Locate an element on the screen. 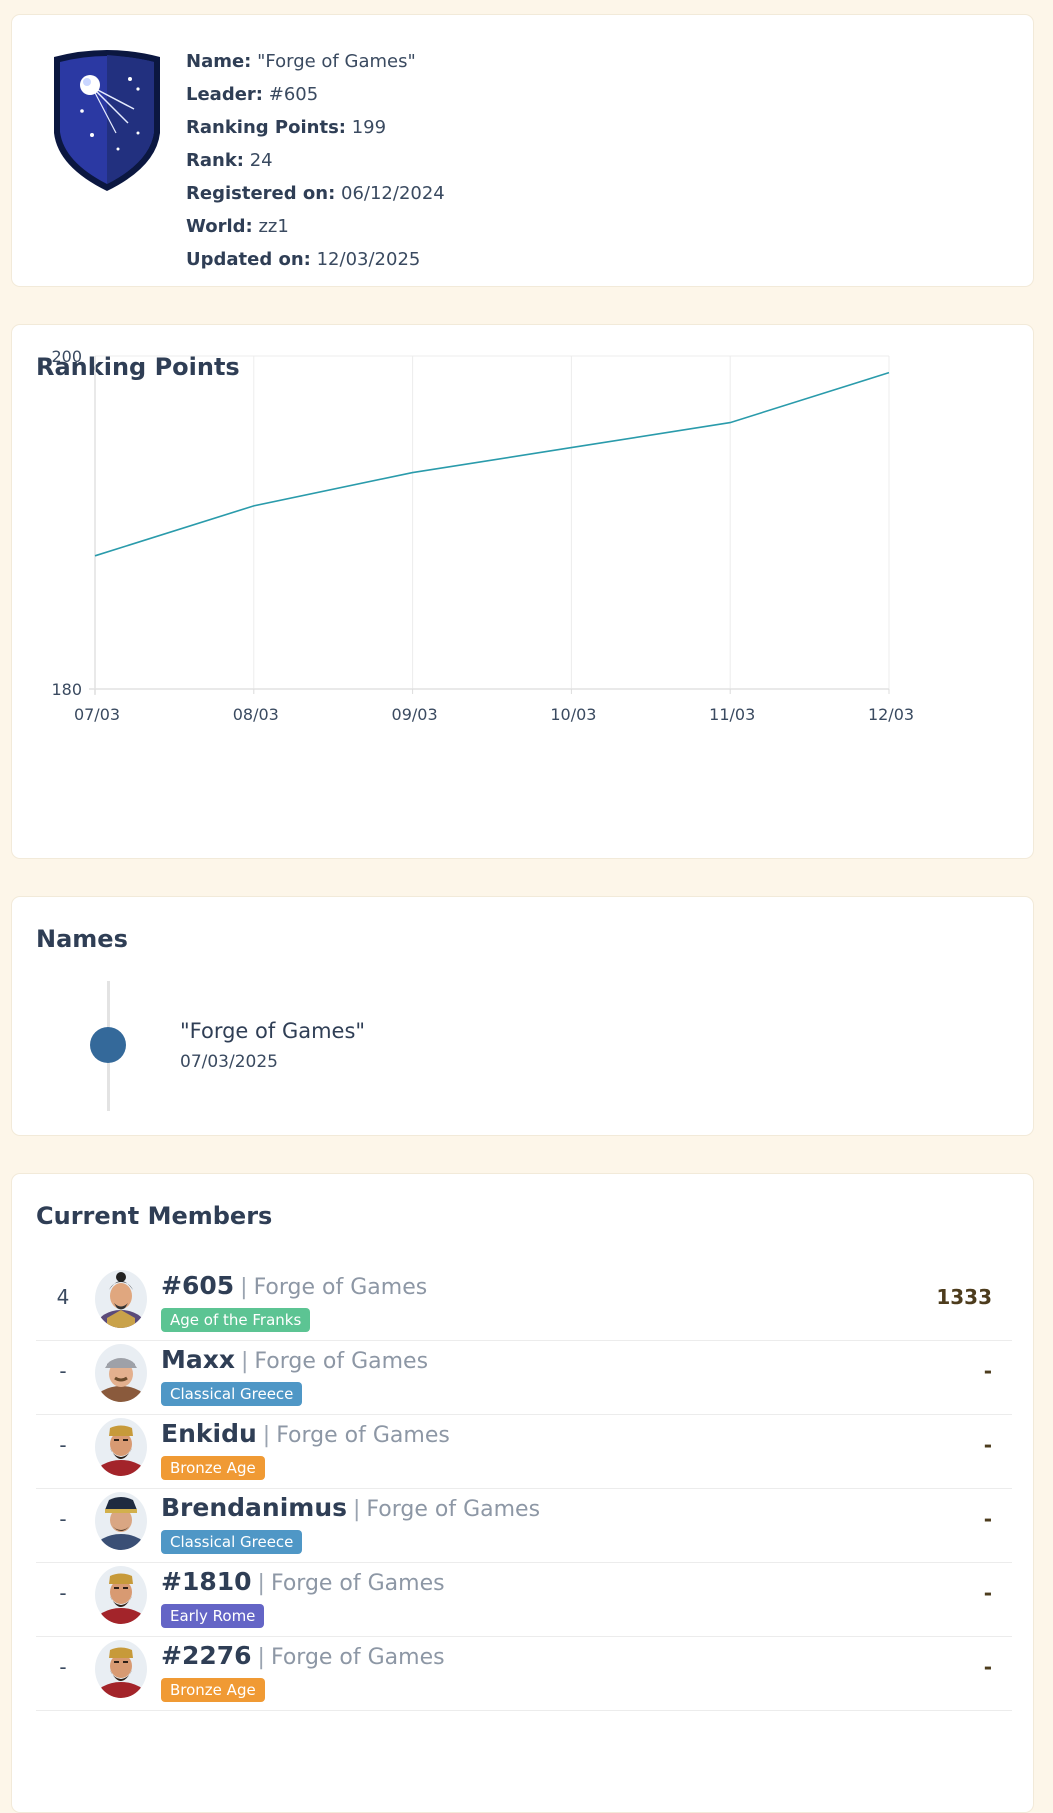 This screenshot has width=1053, height=1813. names-card: Names "Forge of Games" 07/03/2025 is located at coordinates (522, 1016).